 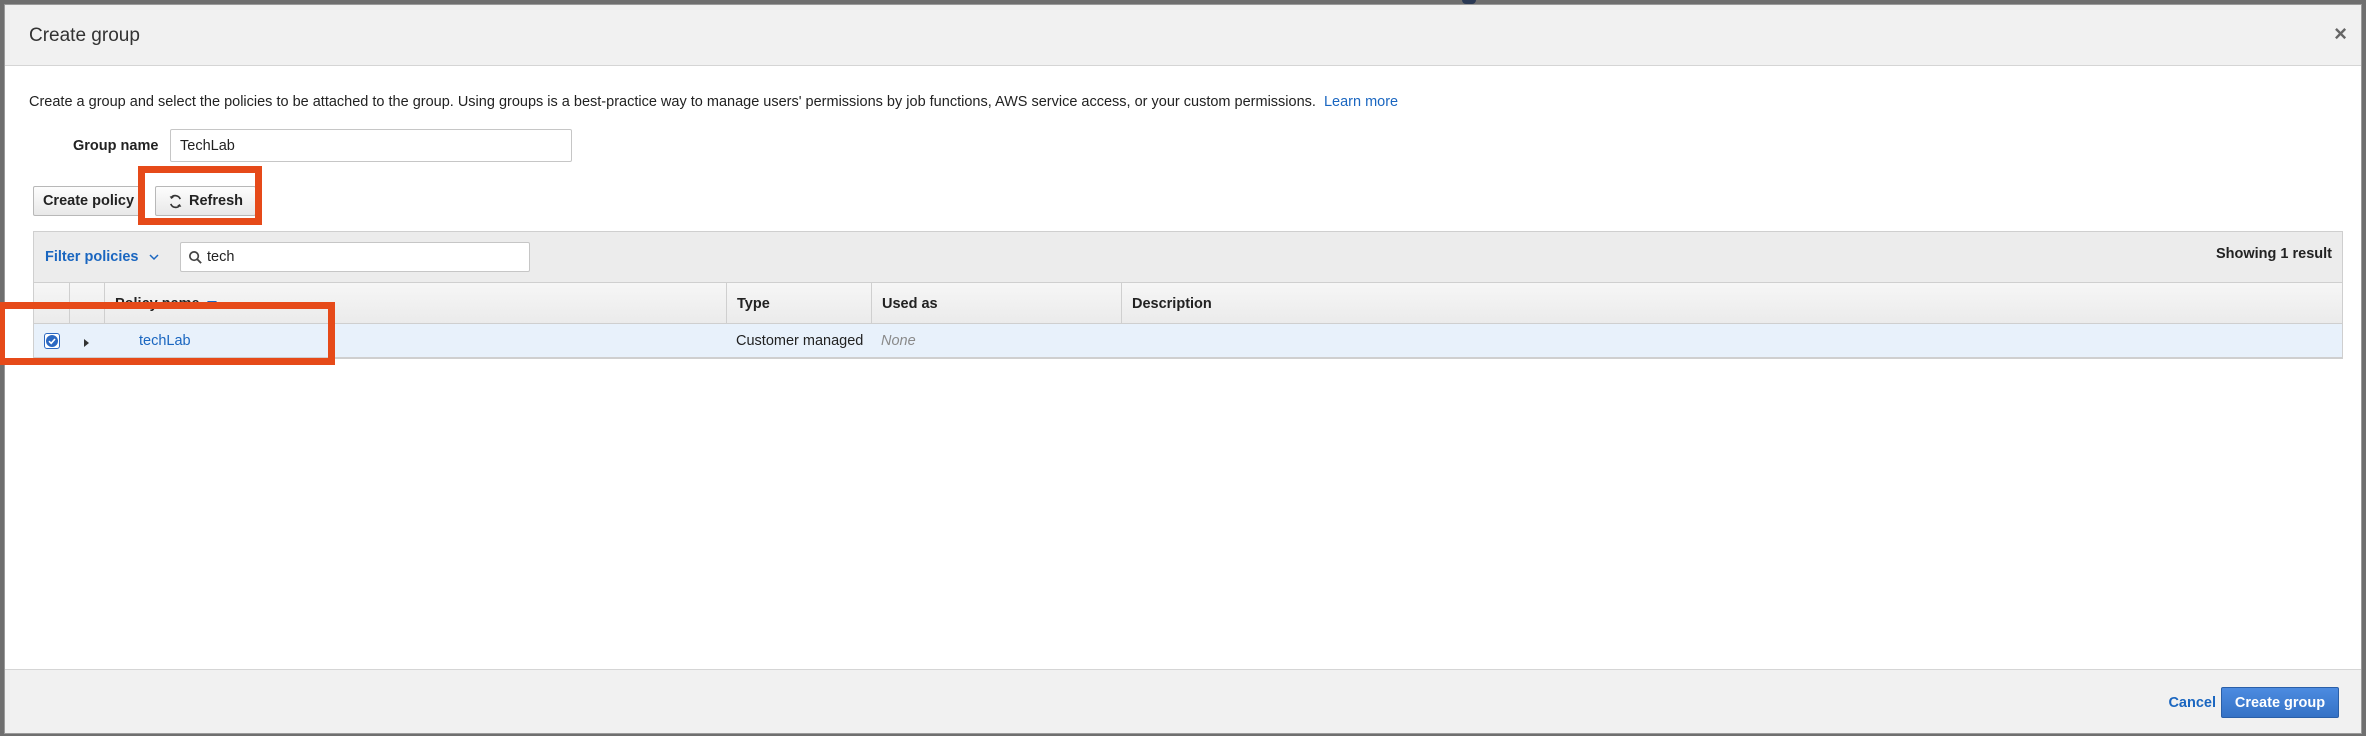 I want to click on policy-name-link: techLab, so click(x=165, y=341).